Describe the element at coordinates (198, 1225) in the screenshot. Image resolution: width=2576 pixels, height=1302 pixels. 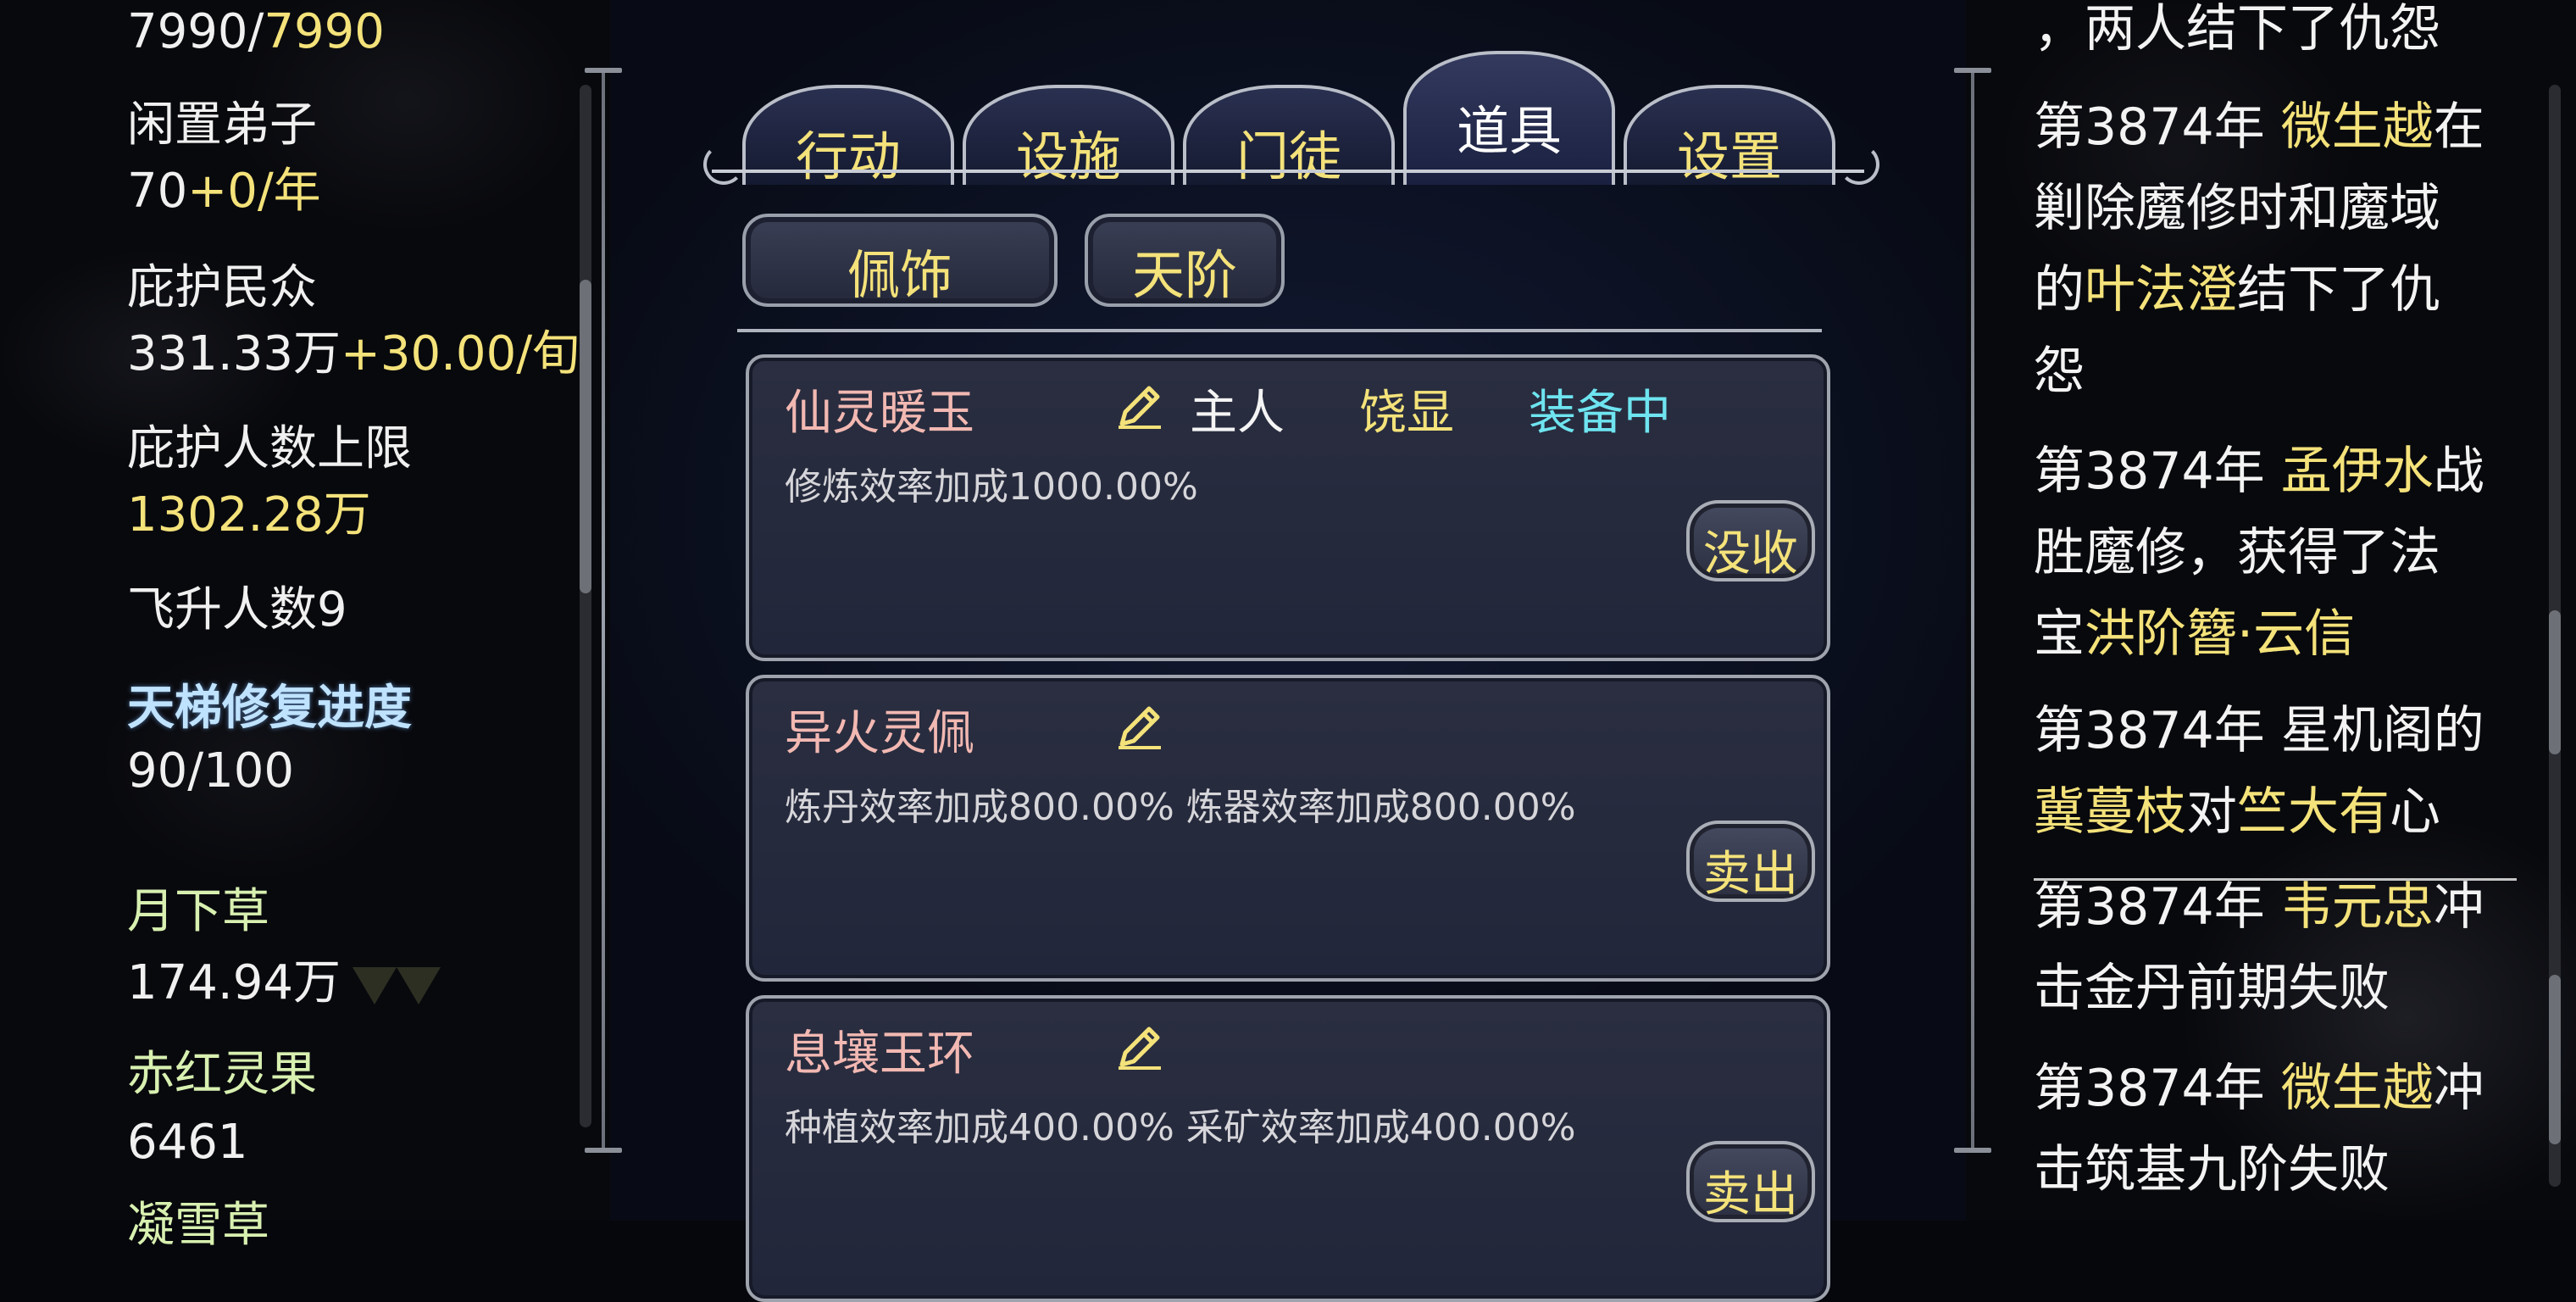
I see `resource-snow-grass-label: 凝雪草` at that location.